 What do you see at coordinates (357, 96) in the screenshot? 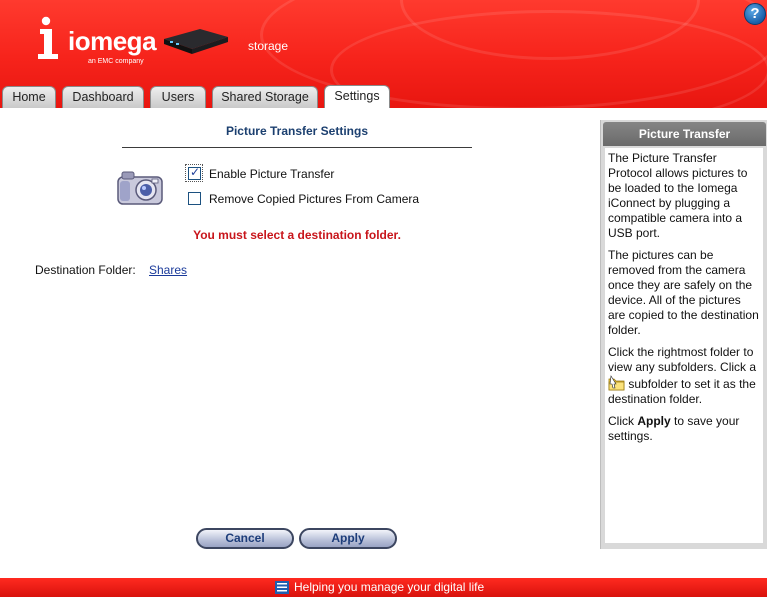
I see `tab-settings: Settings` at bounding box center [357, 96].